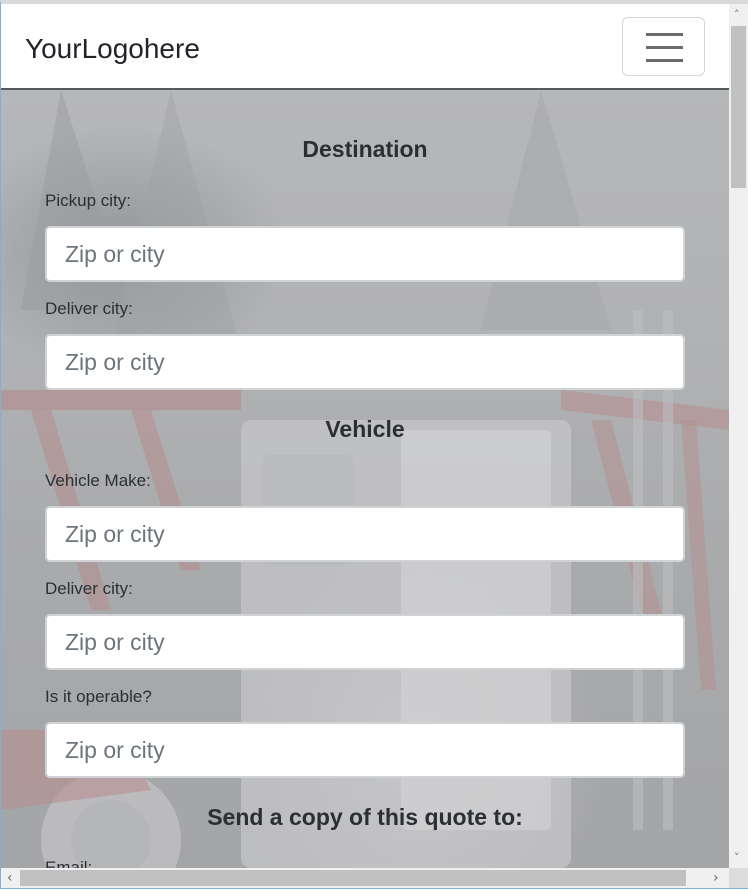 The image size is (748, 893). Describe the element at coordinates (112, 49) in the screenshot. I see `brand-logo: YourLogohere` at that location.